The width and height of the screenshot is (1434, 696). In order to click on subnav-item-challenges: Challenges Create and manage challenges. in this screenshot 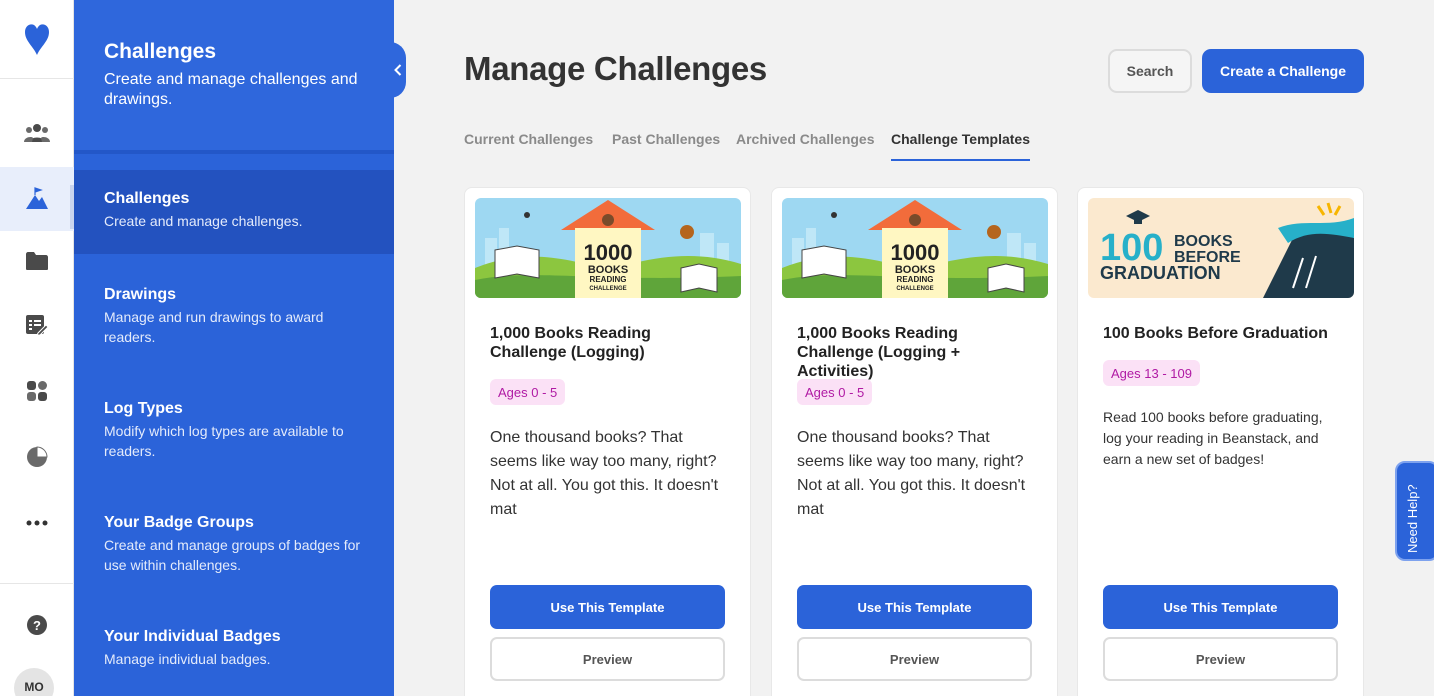, I will do `click(234, 212)`.